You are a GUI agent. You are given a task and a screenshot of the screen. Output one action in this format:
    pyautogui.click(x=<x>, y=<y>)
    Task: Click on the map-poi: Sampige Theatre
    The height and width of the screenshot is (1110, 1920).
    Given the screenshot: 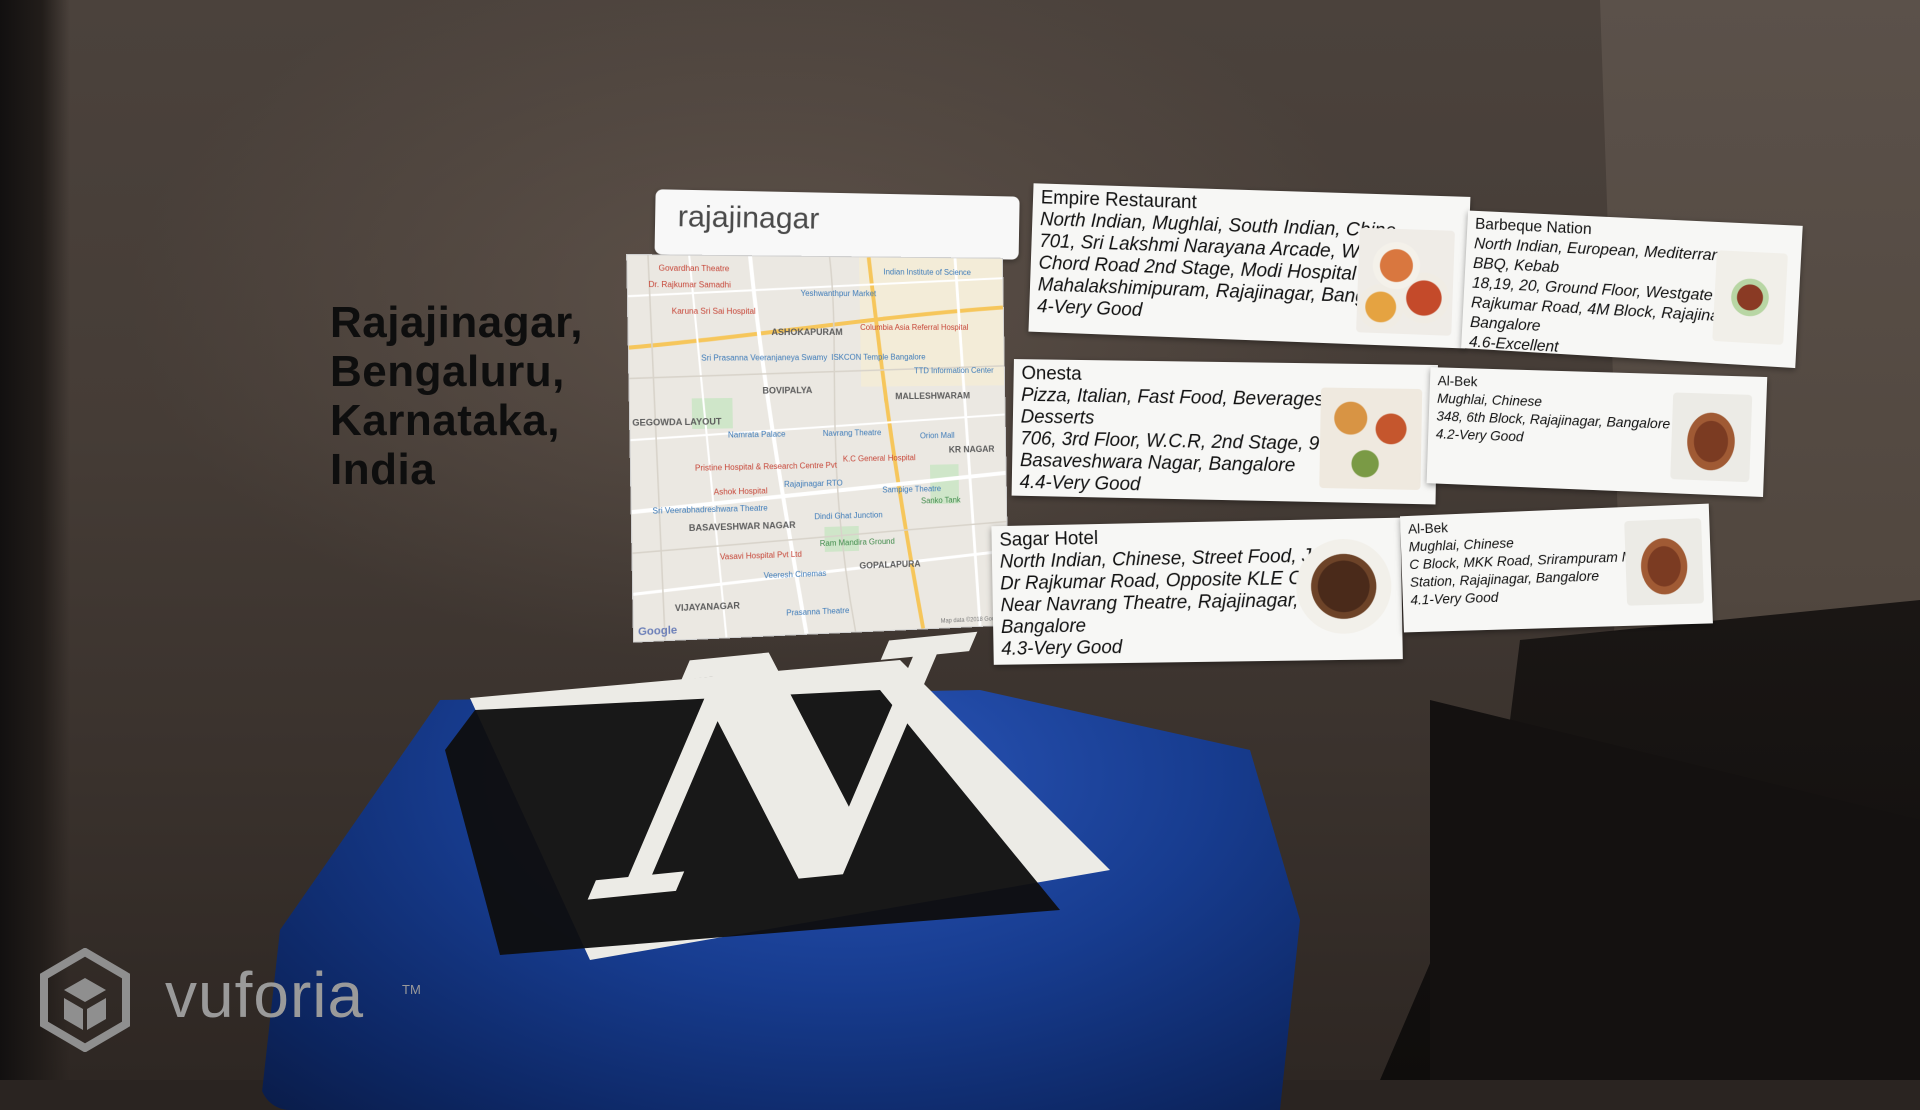 What is the action you would take?
    pyautogui.click(x=911, y=489)
    